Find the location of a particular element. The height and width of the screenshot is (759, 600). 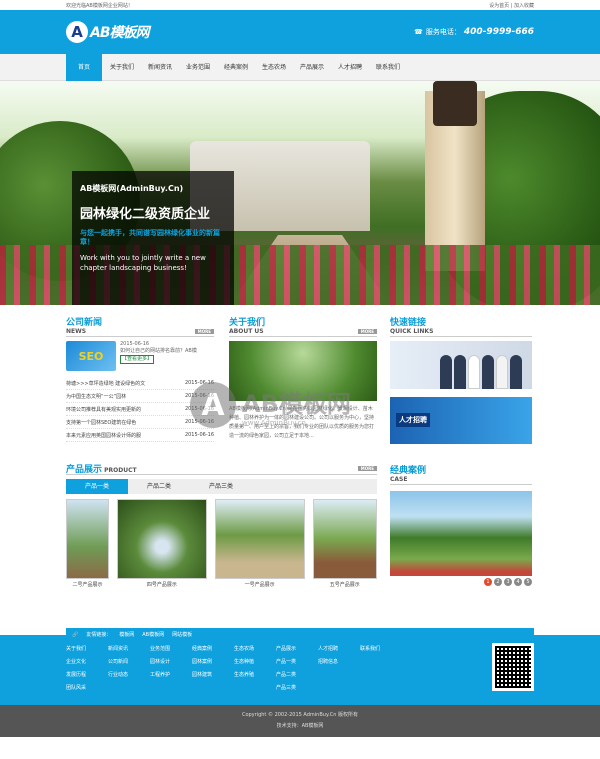

case-image is located at coordinates (461, 533).